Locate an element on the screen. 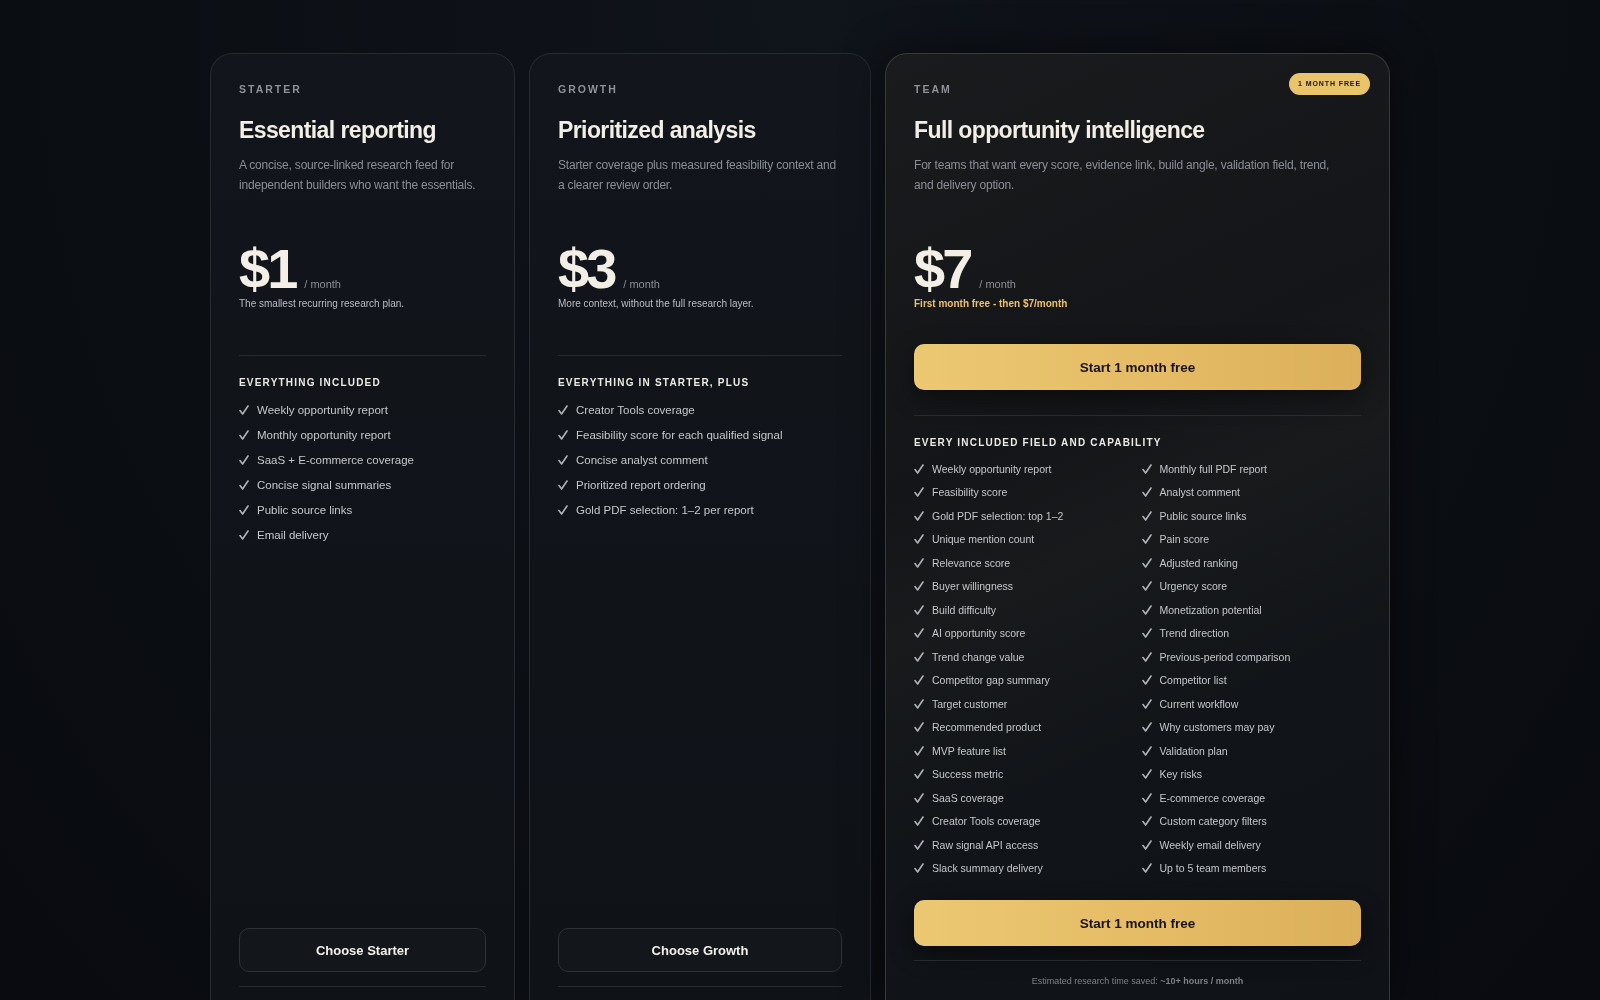  time-saved-note: Estimated research time saved: ~10+ hours / month is located at coordinates (1137, 981).